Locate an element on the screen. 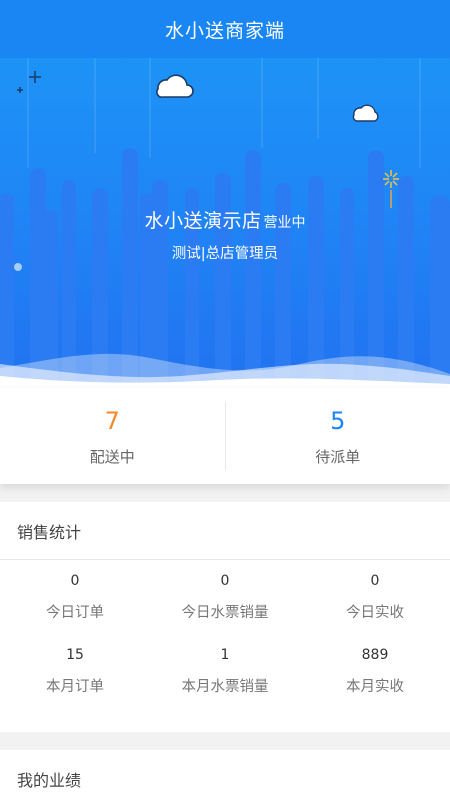 This screenshot has height=800, width=450. pending-dispatch-label: 待派单 is located at coordinates (338, 456).